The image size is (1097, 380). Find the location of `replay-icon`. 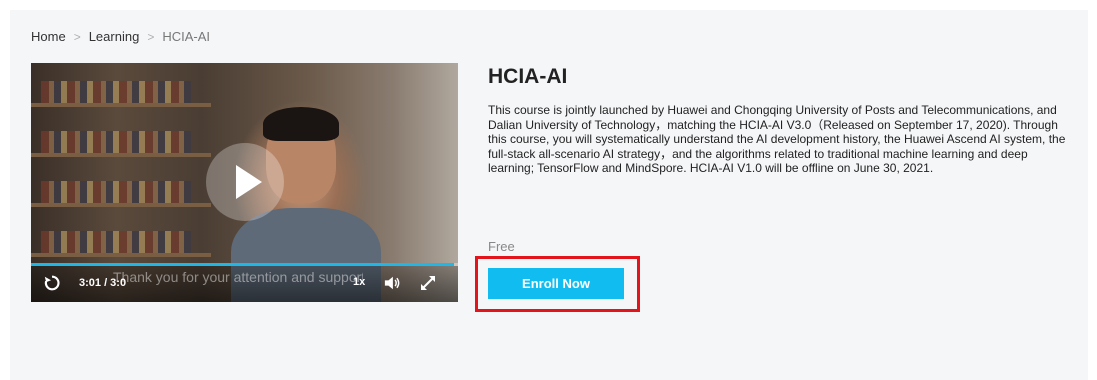

replay-icon is located at coordinates (52, 283).